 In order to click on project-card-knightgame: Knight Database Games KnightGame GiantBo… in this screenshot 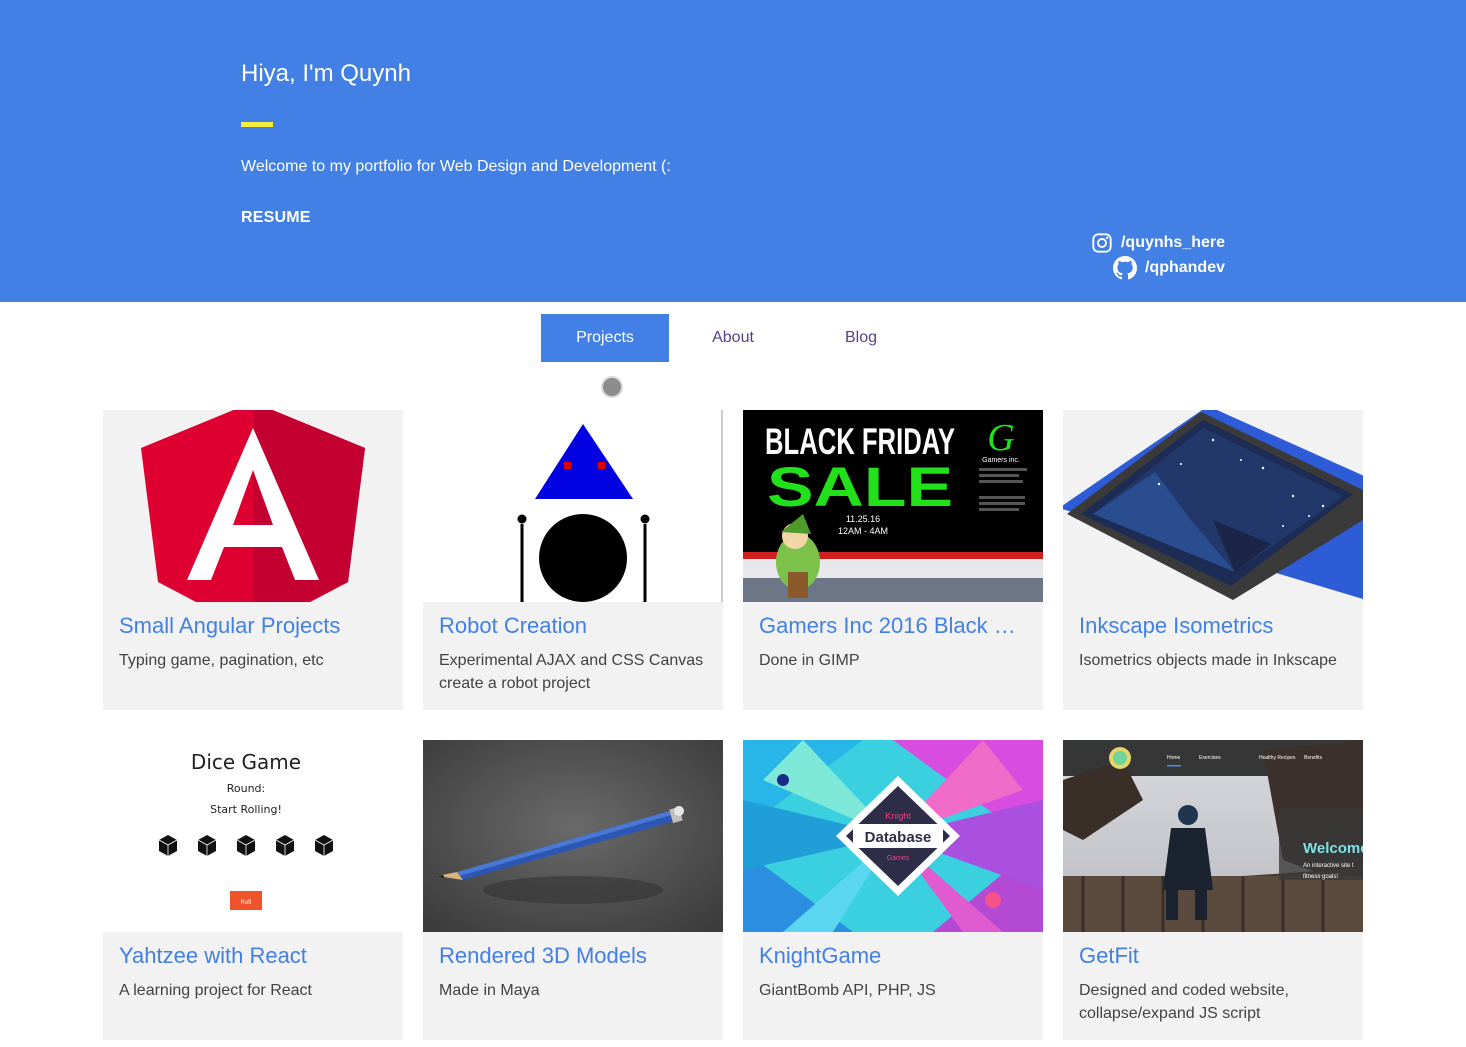, I will do `click(893, 890)`.